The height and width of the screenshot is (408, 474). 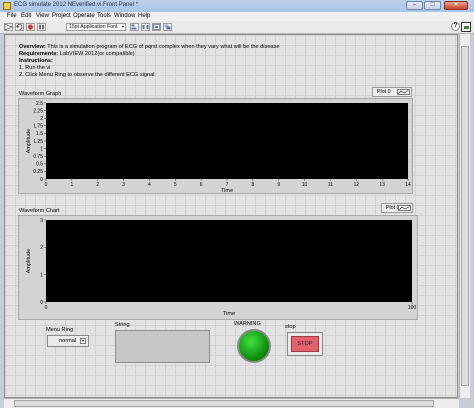 I want to click on menu-help: Help, so click(x=144, y=16).